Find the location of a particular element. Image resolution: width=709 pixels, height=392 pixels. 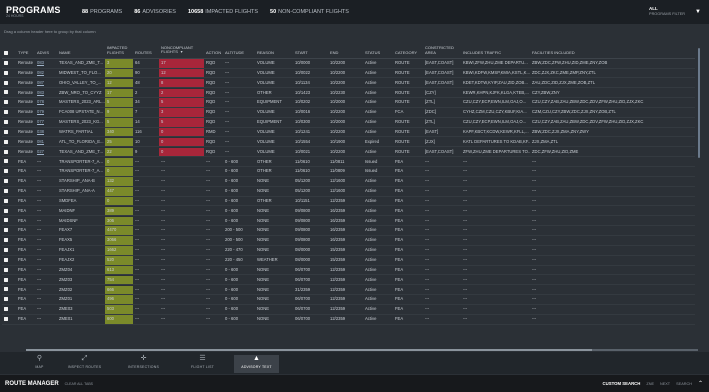

chevron-down-icon: ▼ is located at coordinates (698, 12).